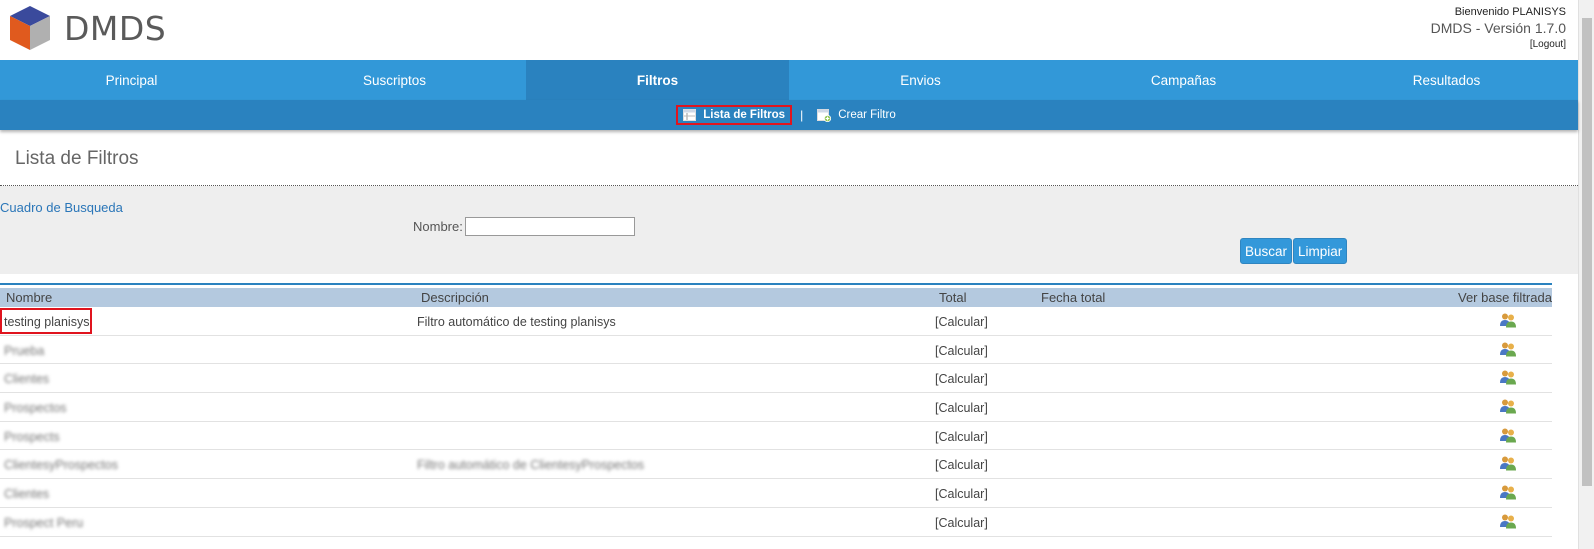  I want to click on subnav-crear-filtro: Crear Filtro, so click(856, 115).